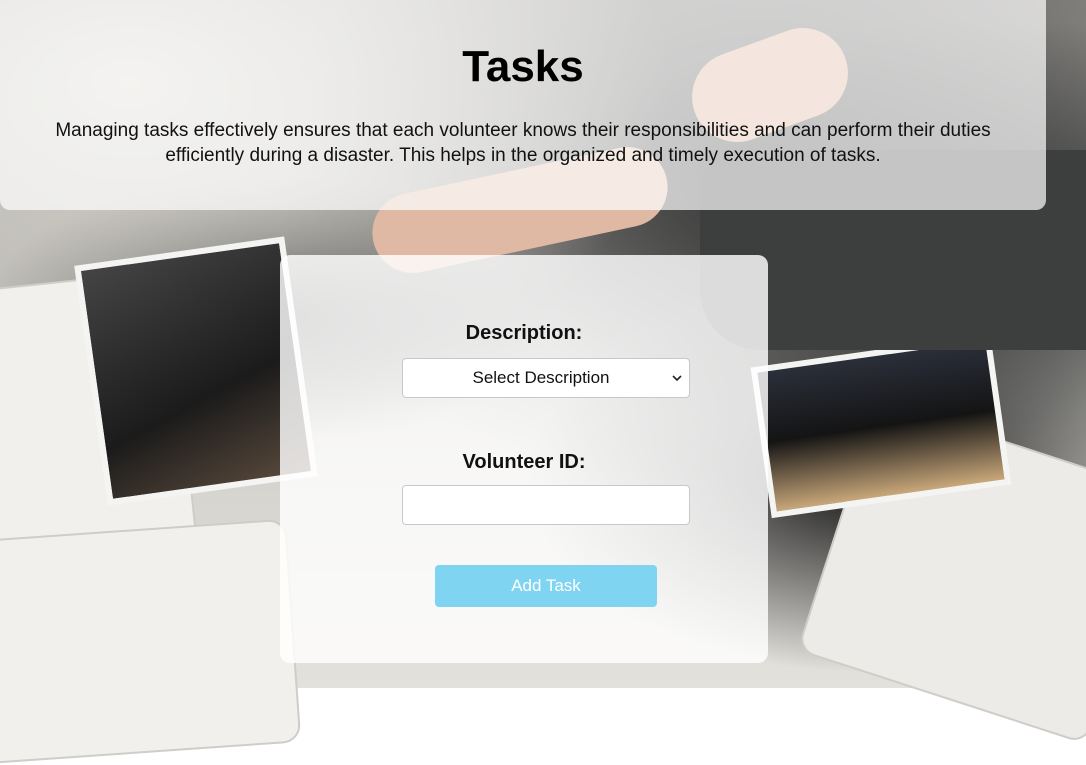  Describe the element at coordinates (677, 378) in the screenshot. I see `chevron-down-icon` at that location.